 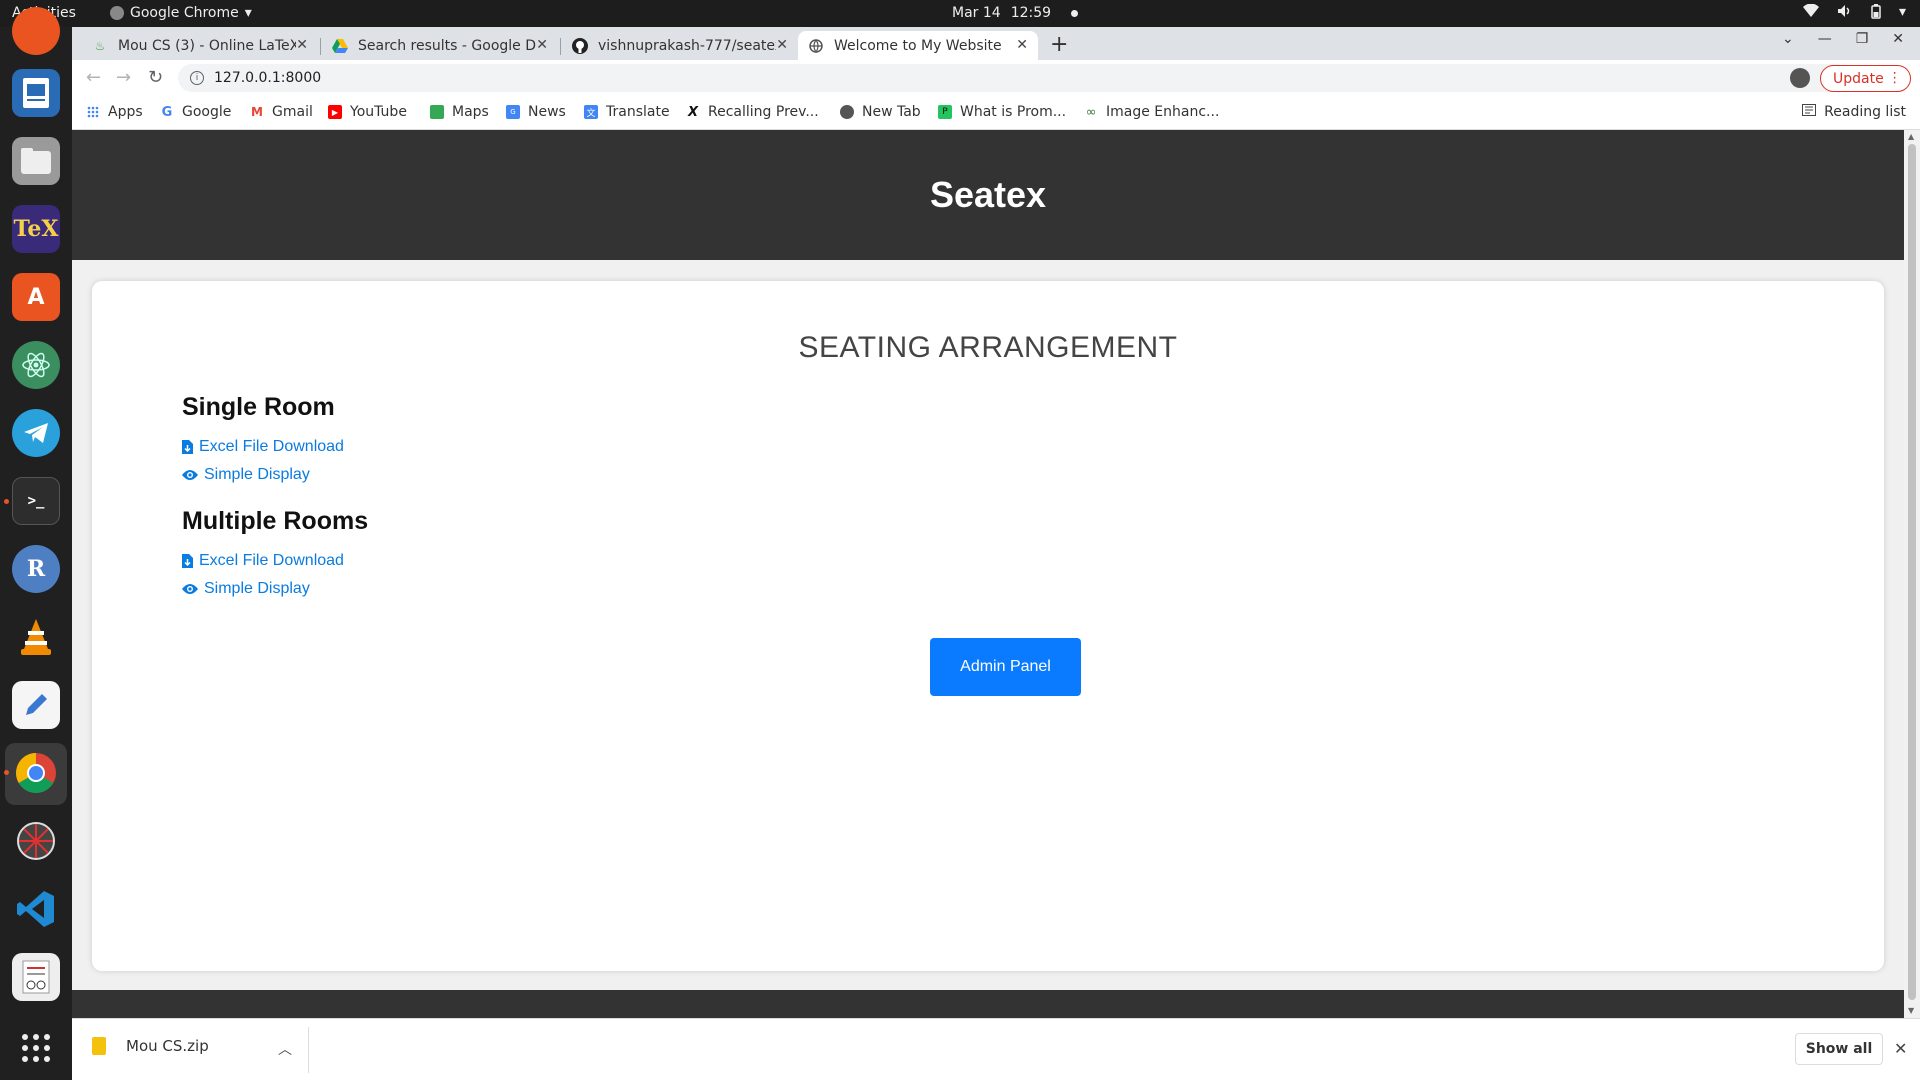 What do you see at coordinates (36, 433) in the screenshot?
I see `dock-telegram-icon` at bounding box center [36, 433].